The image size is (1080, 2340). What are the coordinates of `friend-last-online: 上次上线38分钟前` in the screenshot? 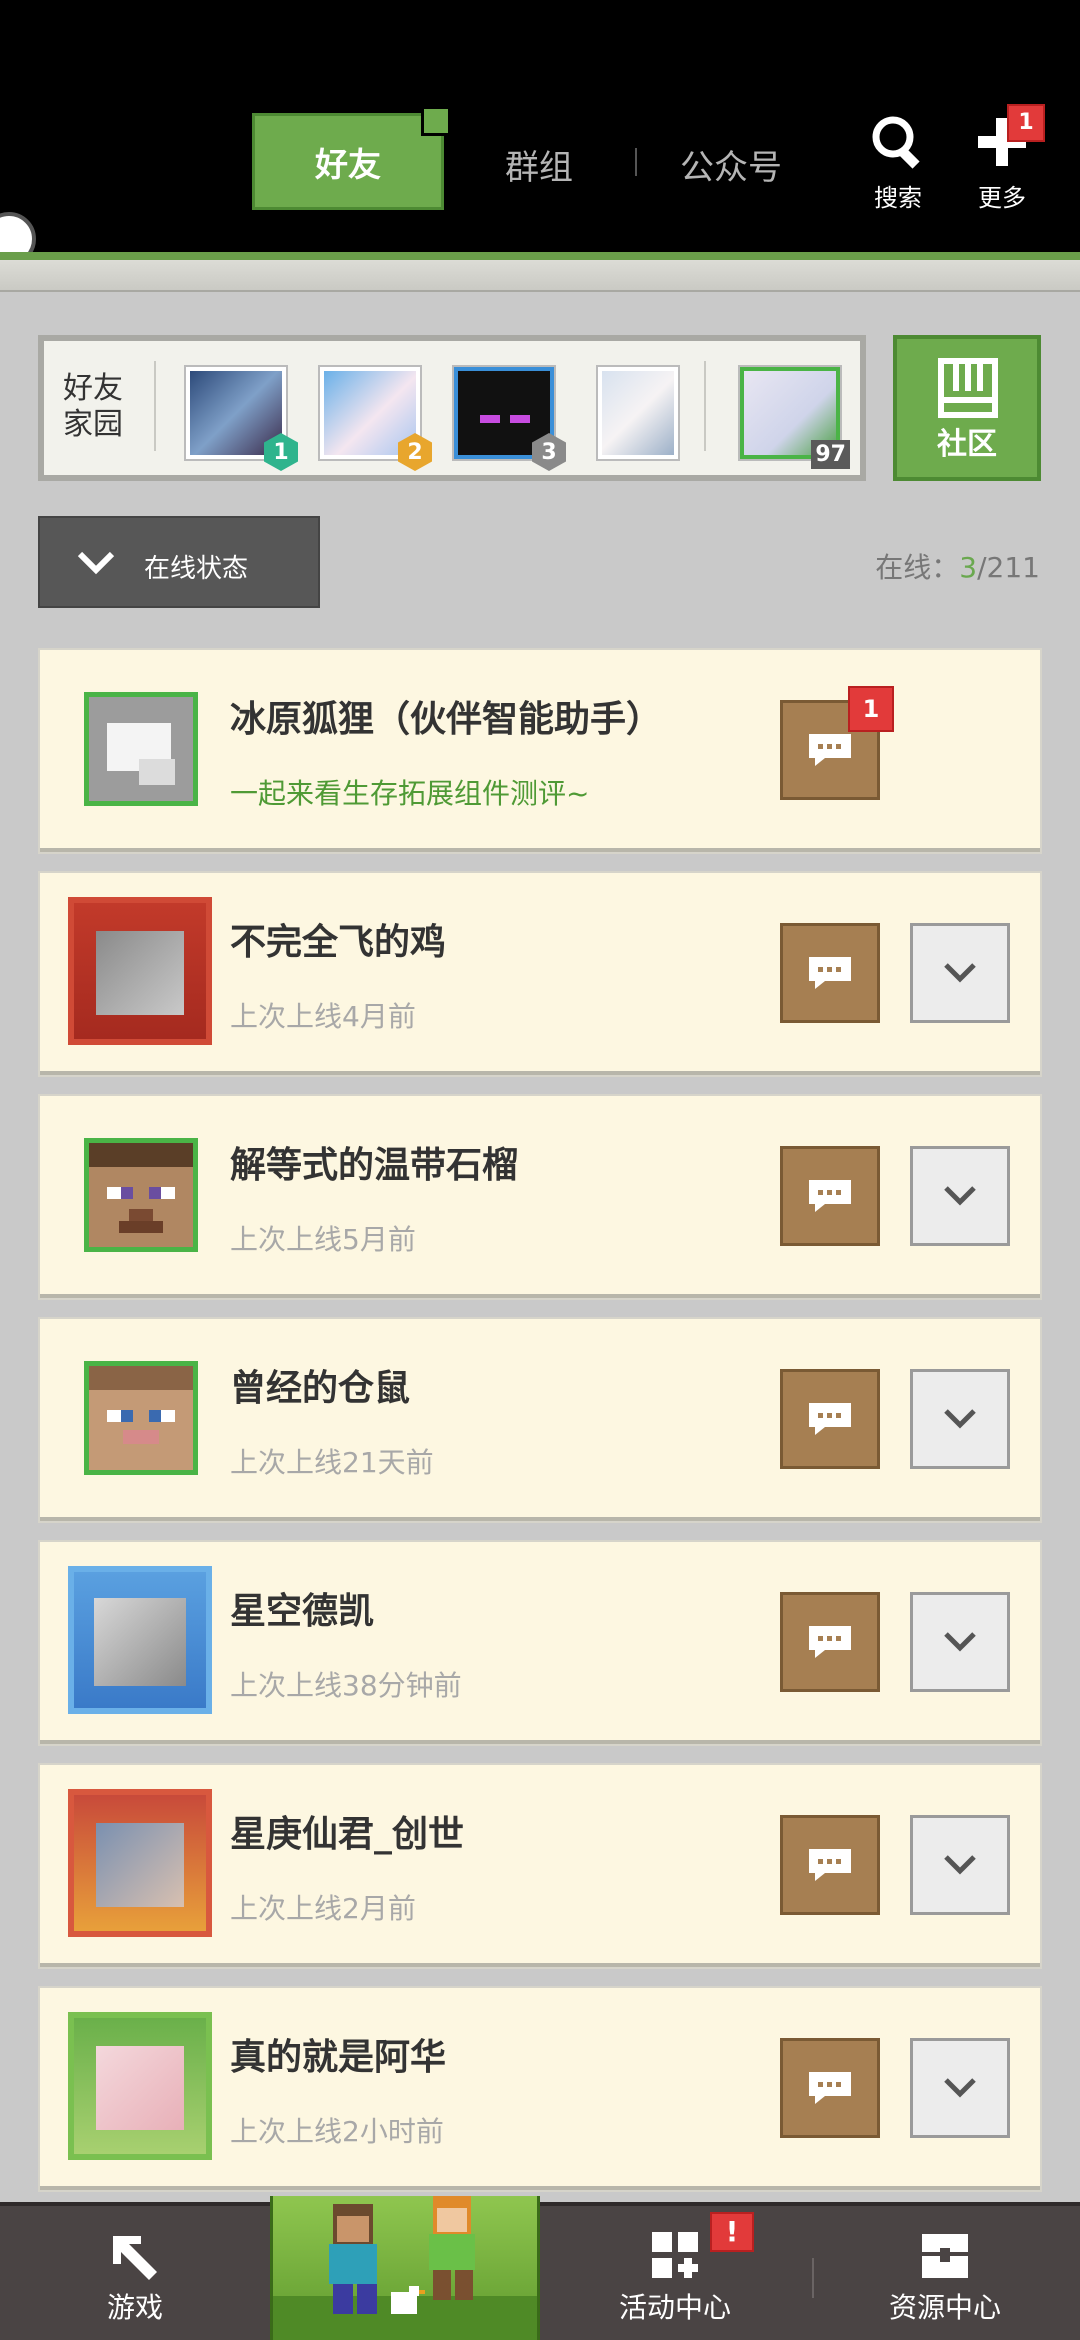 It's located at (346, 1685).